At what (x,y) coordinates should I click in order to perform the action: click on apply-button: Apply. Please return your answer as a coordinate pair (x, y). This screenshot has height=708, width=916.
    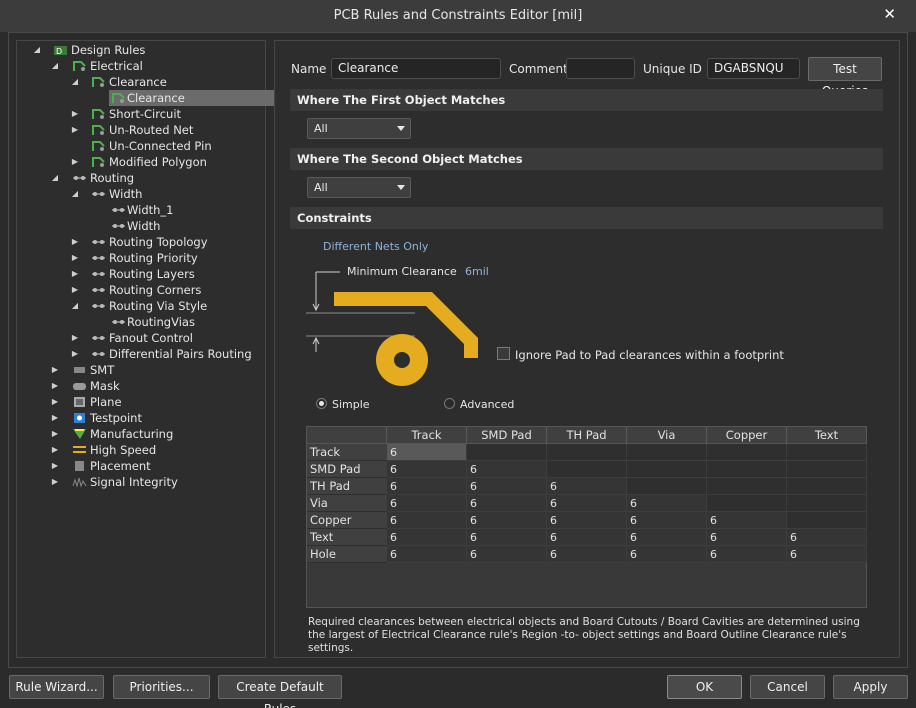
    Looking at the image, I should click on (870, 687).